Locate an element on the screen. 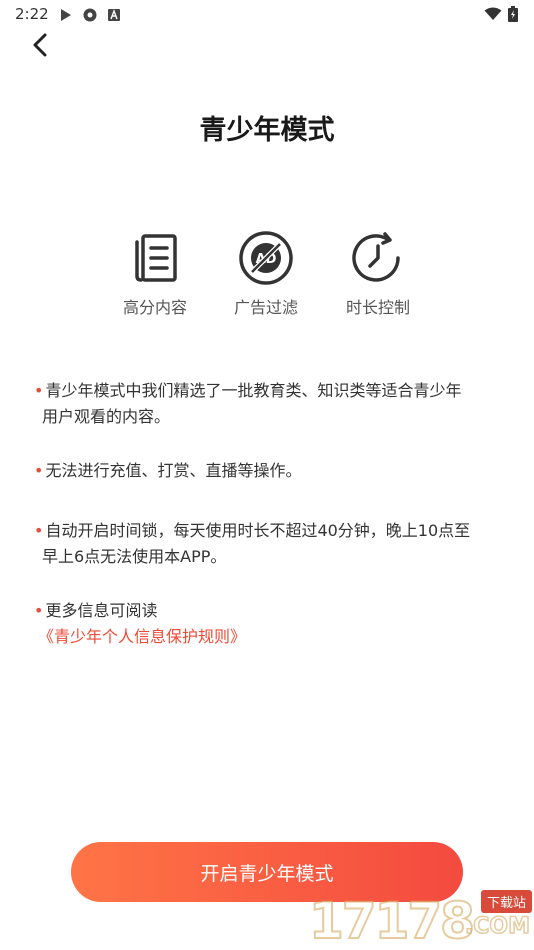  status-time: 2:22 is located at coordinates (32, 14).